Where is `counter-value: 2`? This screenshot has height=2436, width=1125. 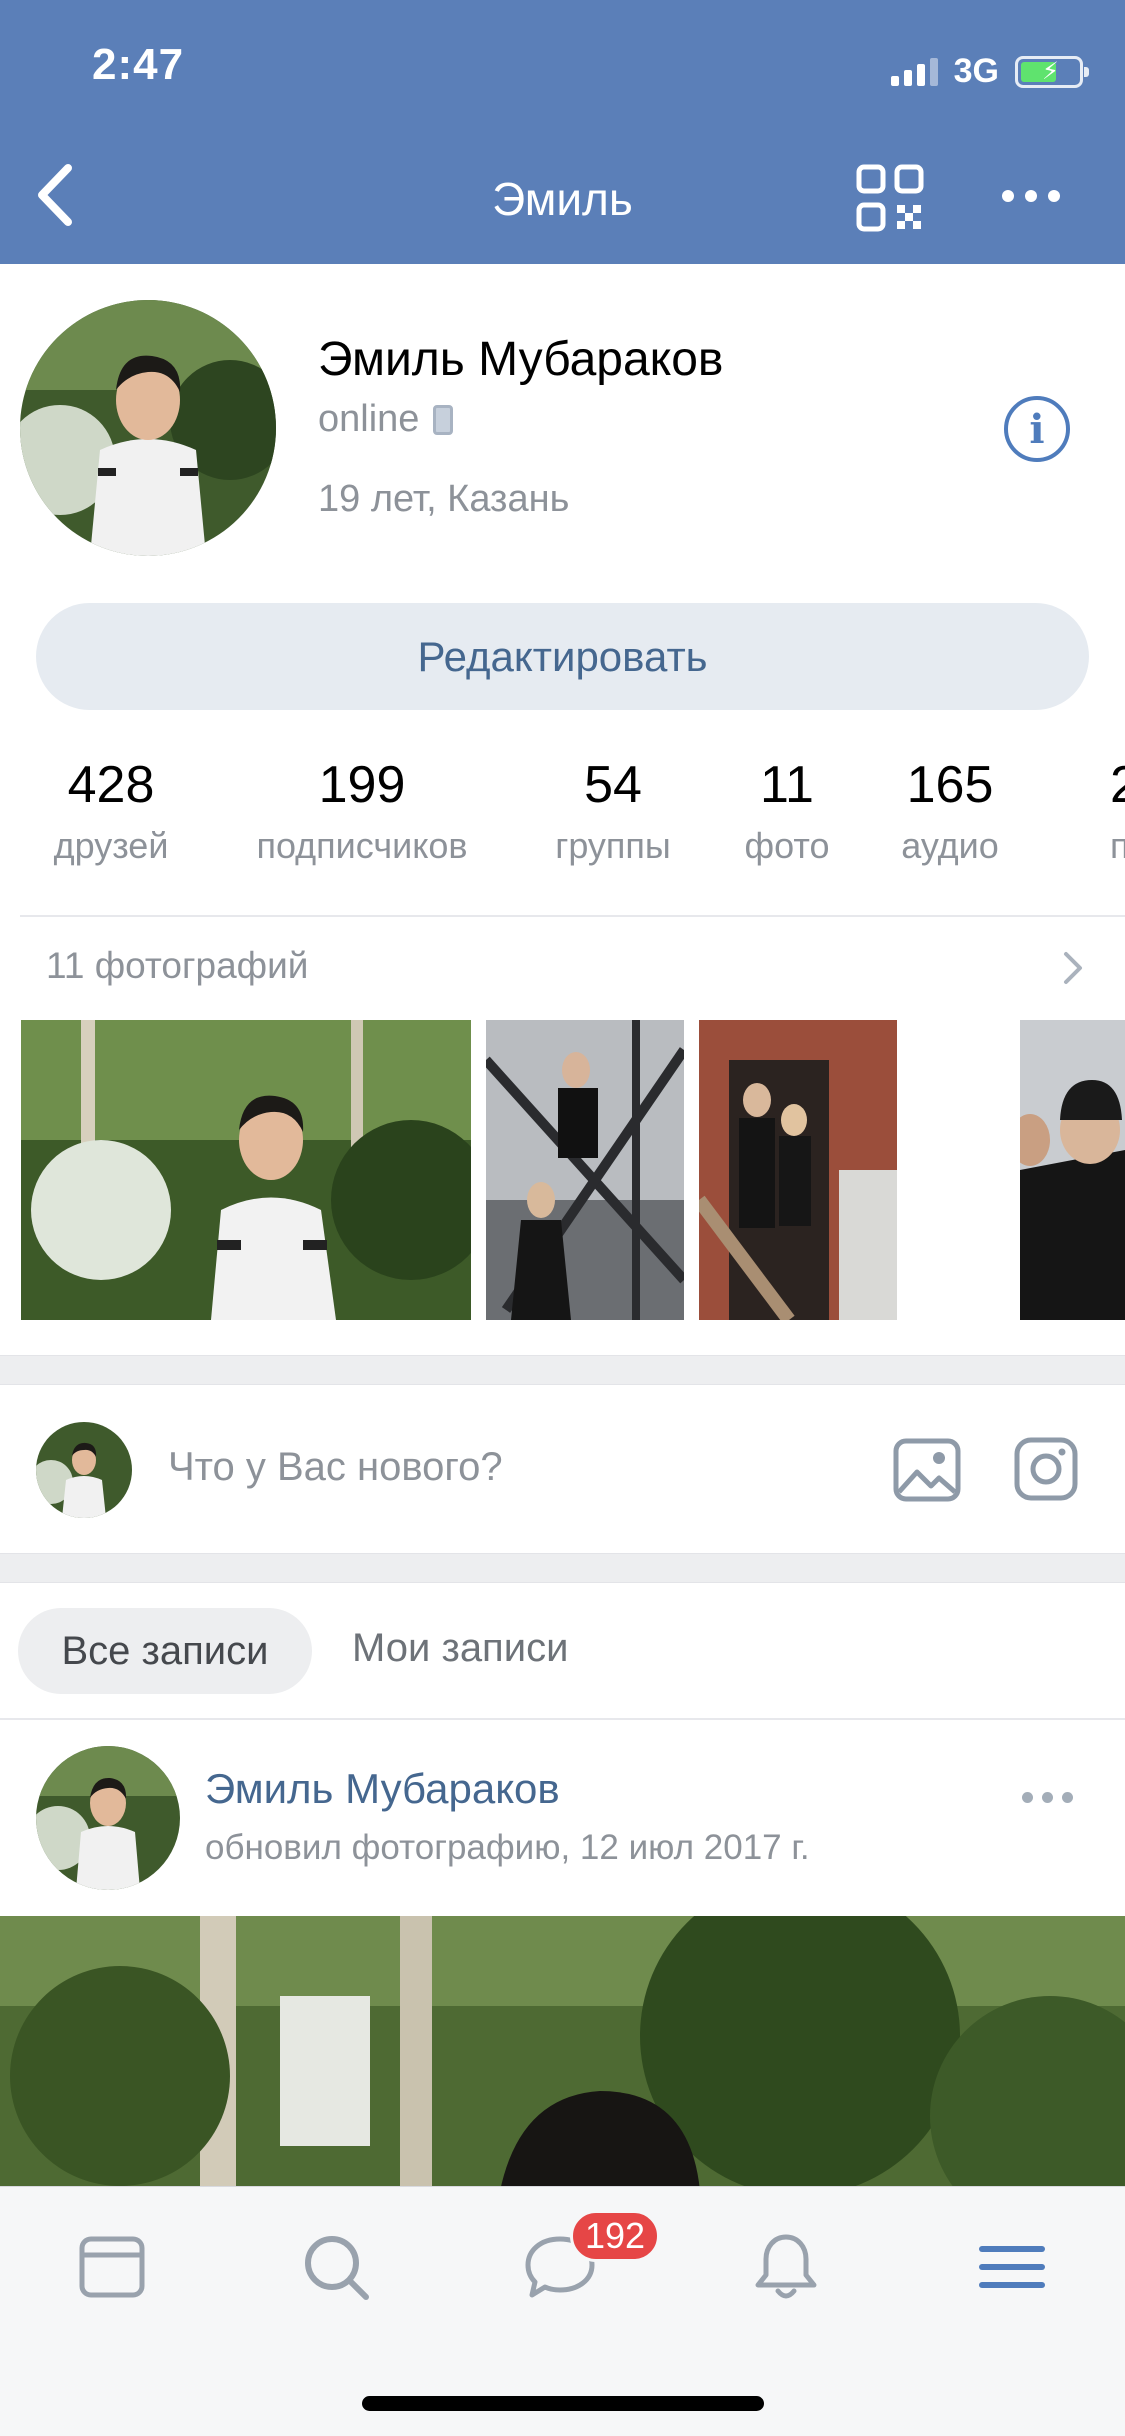 counter-value: 2 is located at coordinates (1117, 785).